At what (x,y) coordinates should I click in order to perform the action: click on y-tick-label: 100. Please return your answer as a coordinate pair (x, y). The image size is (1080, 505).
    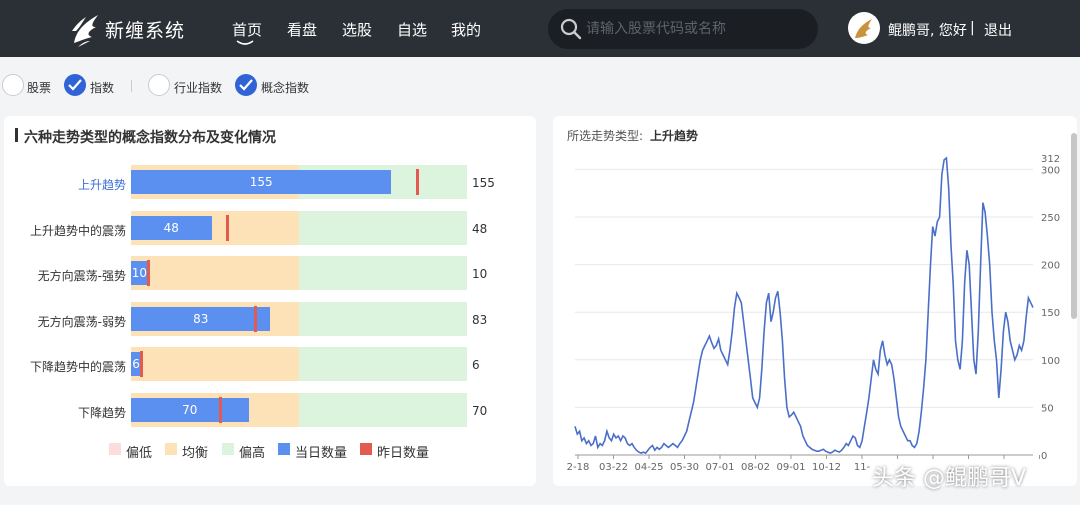
    Looking at the image, I should click on (1050, 361).